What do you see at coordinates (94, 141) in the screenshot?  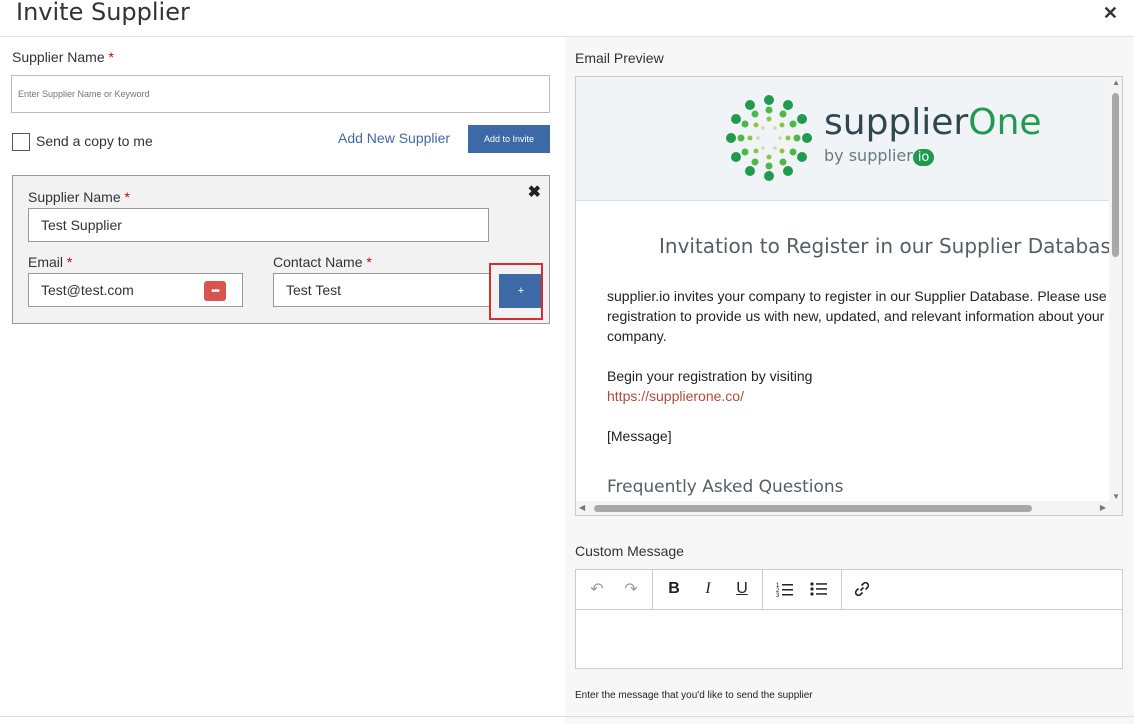 I see `send-copy-label: Send a copy to me` at bounding box center [94, 141].